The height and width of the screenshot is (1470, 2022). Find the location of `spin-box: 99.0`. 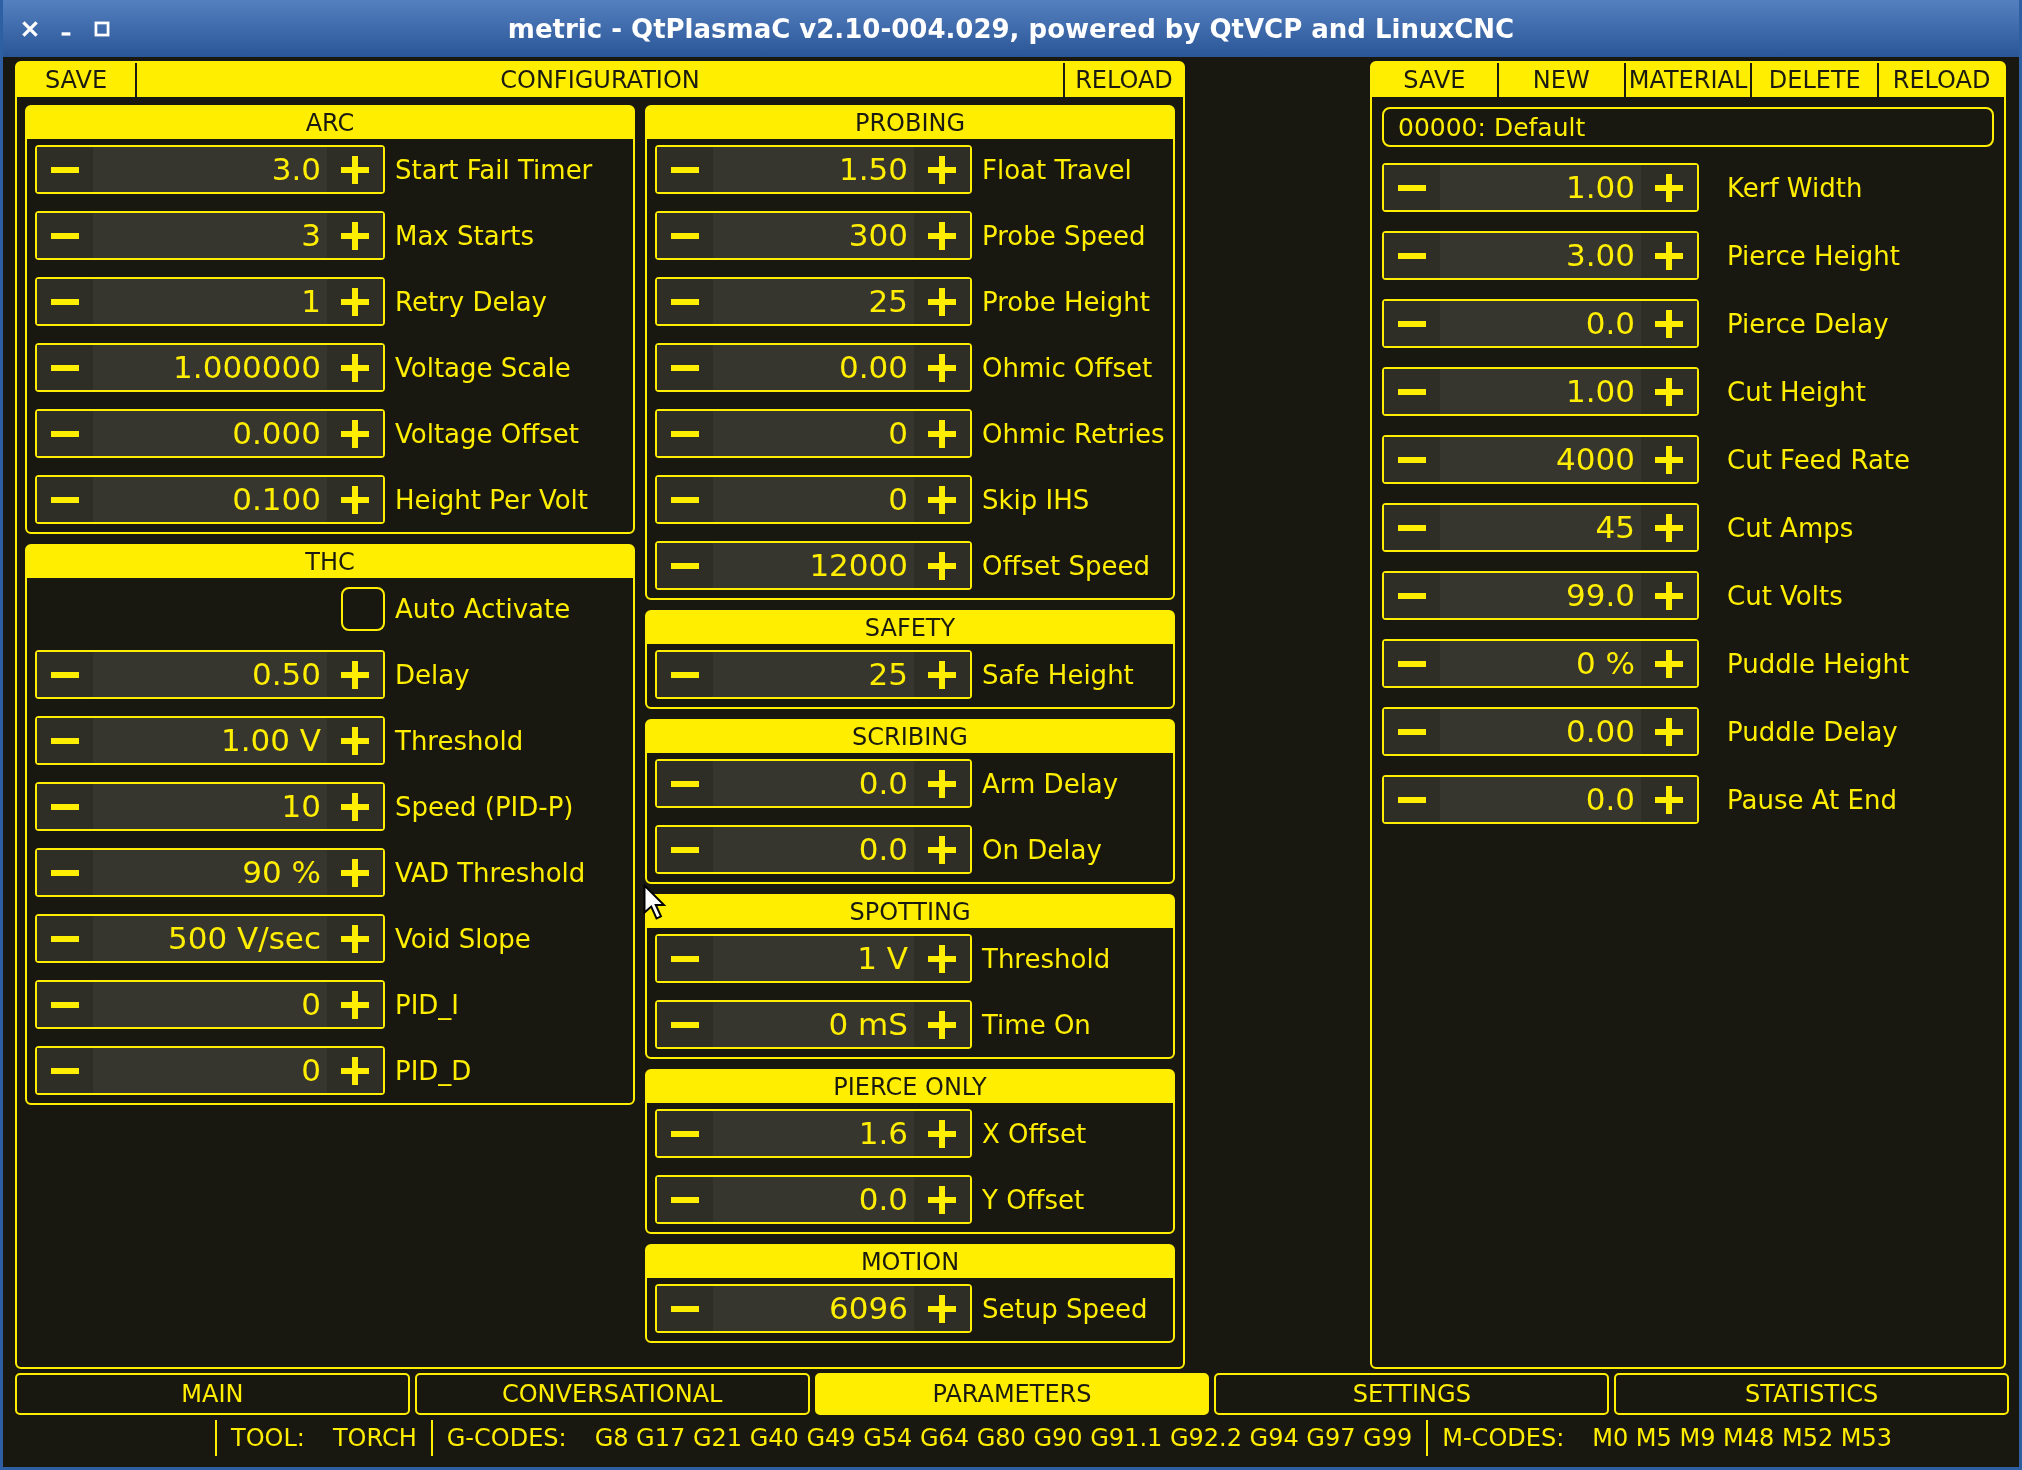

spin-box: 99.0 is located at coordinates (1540, 595).